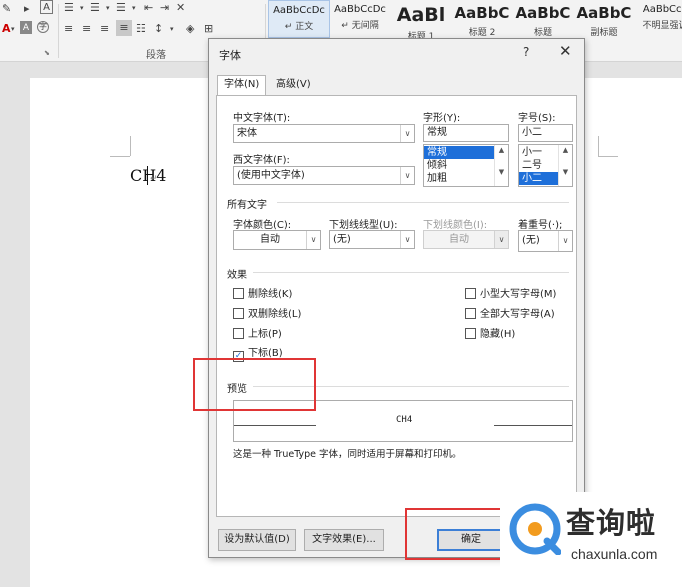 The image size is (682, 587). What do you see at coordinates (510, 294) in the screenshot?
I see `small-caps-checkbox: 小型大写字母(M)` at bounding box center [510, 294].